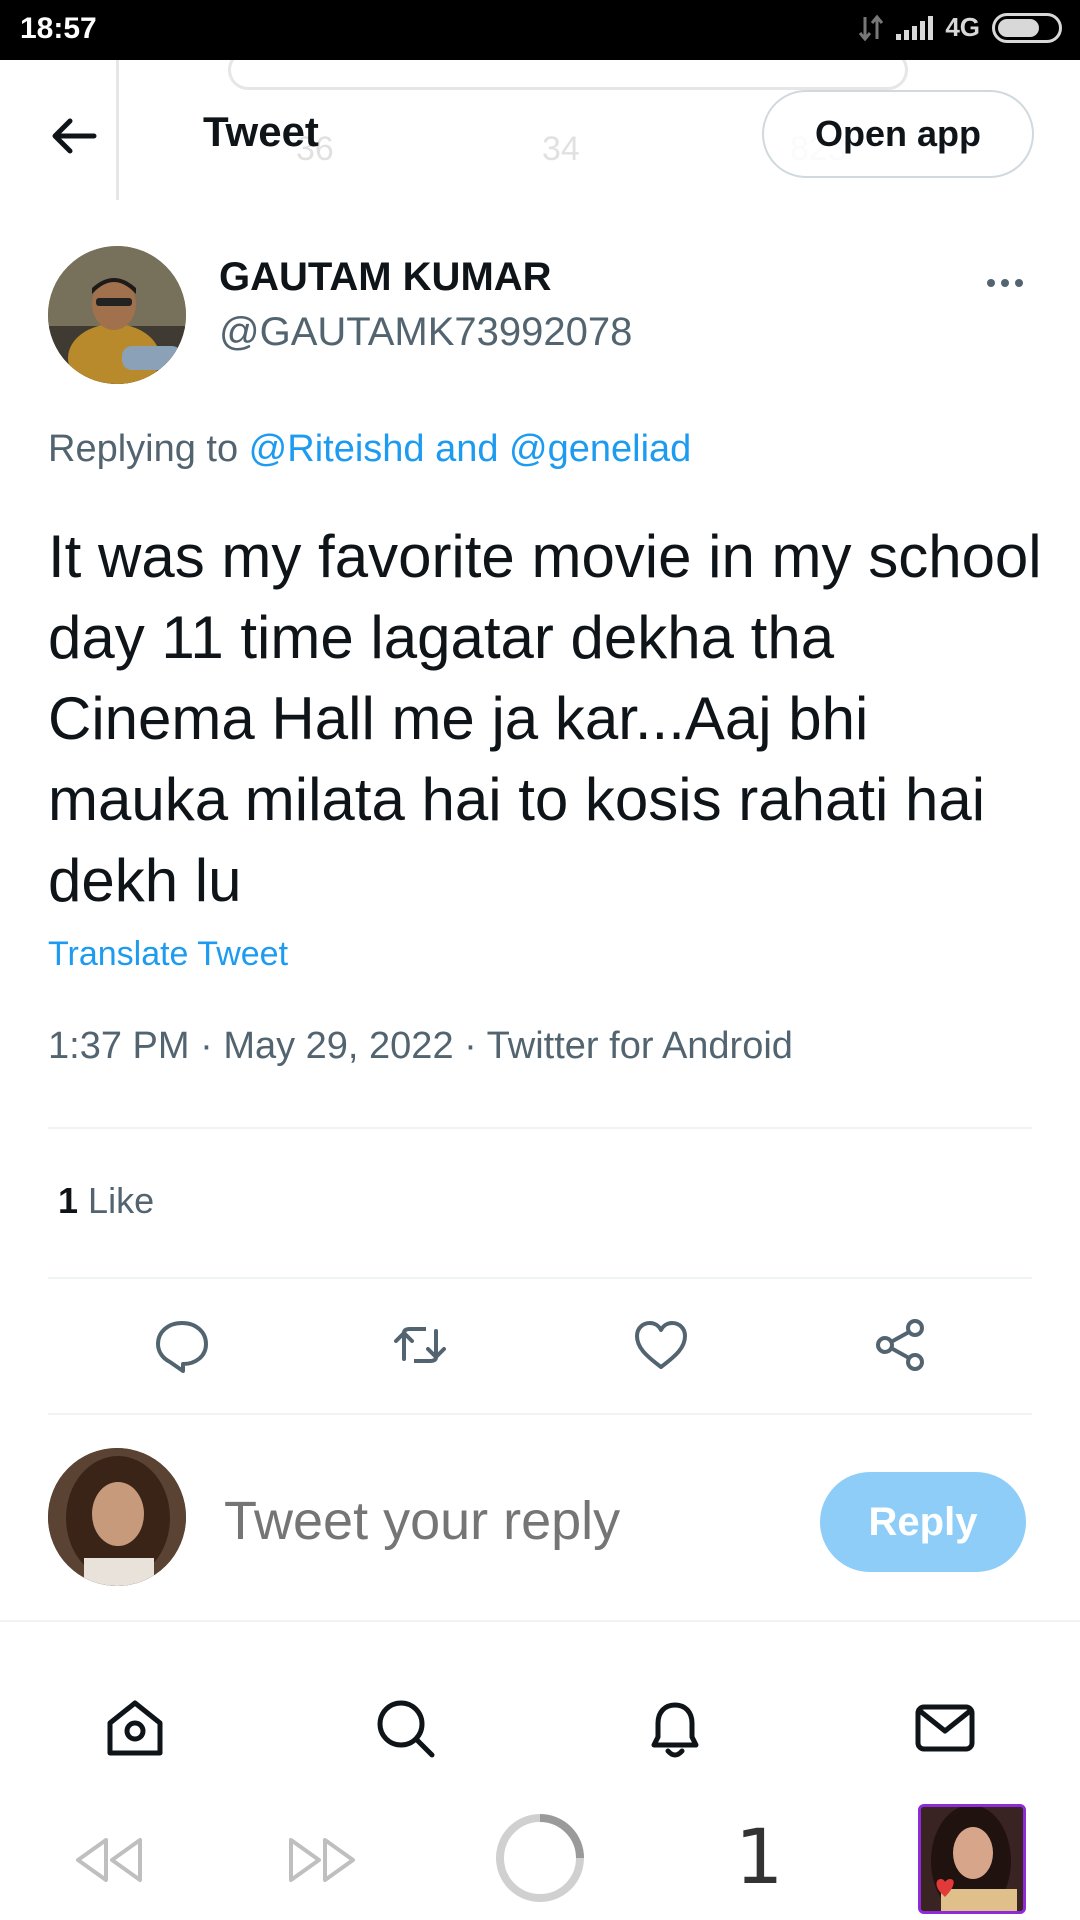 This screenshot has width=1080, height=1920. I want to click on mail-icon, so click(945, 1728).